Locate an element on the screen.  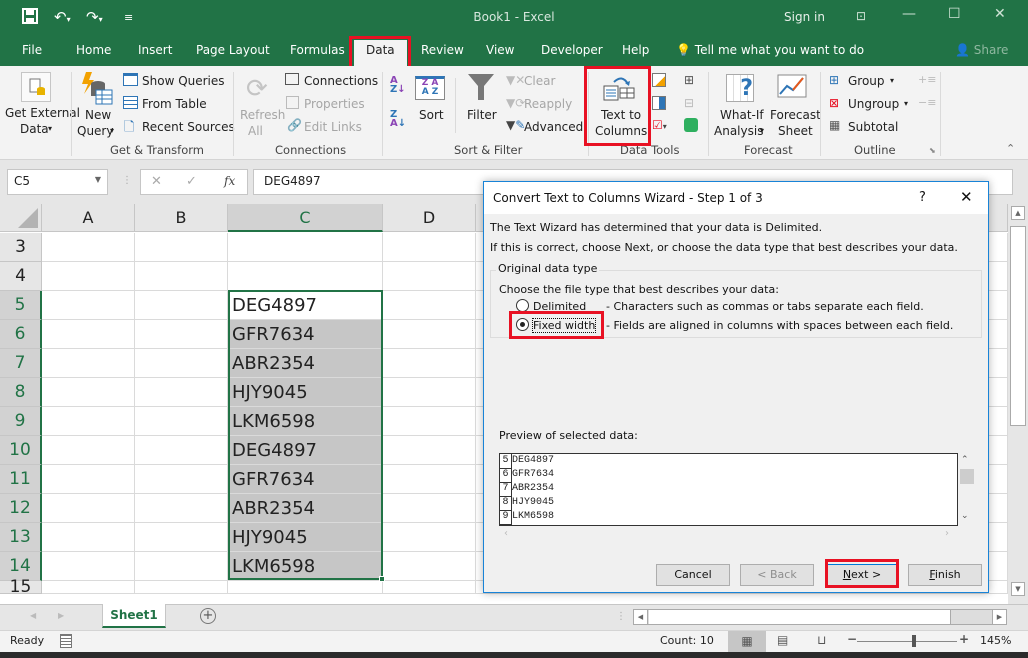
row-header: 15 is located at coordinates (21, 587).